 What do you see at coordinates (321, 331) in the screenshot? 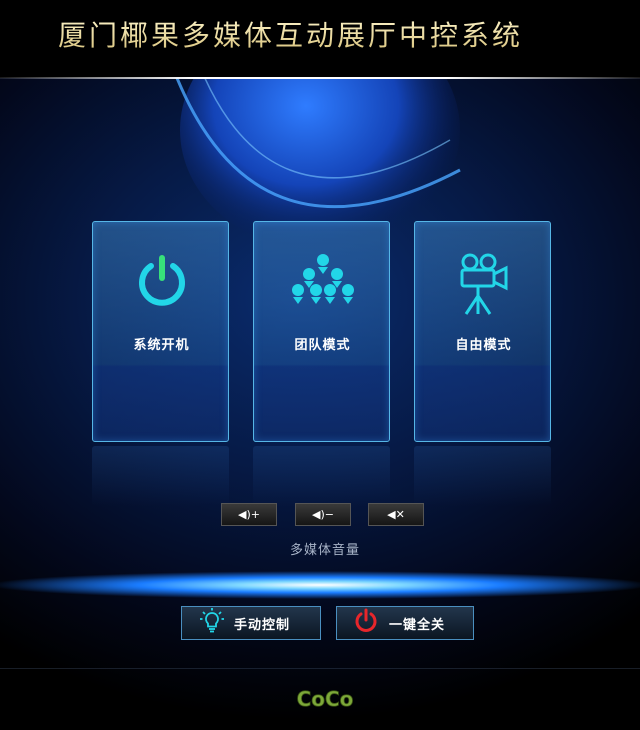
I see `mode-team-button: 团队模式` at bounding box center [321, 331].